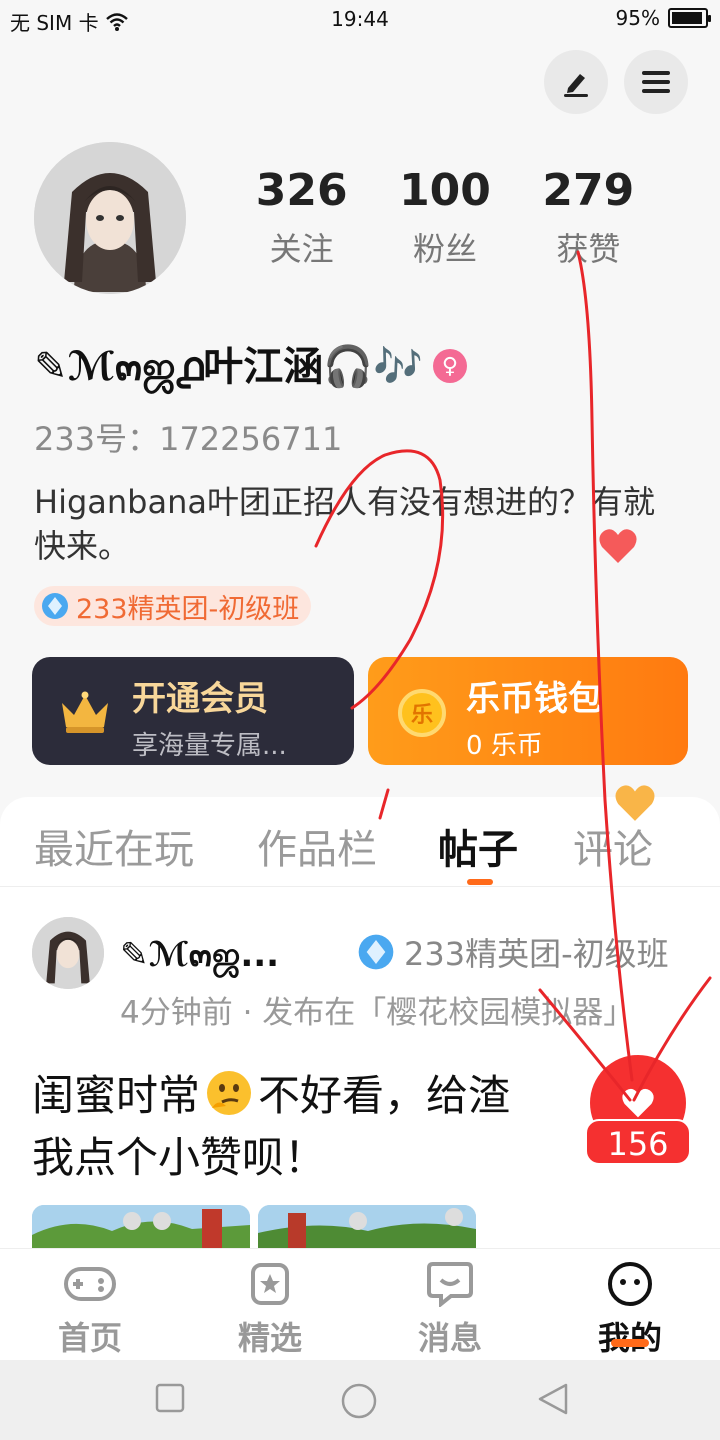 The image size is (720, 1440). Describe the element at coordinates (422, 713) in the screenshot. I see `coin-icon: 乐` at that location.